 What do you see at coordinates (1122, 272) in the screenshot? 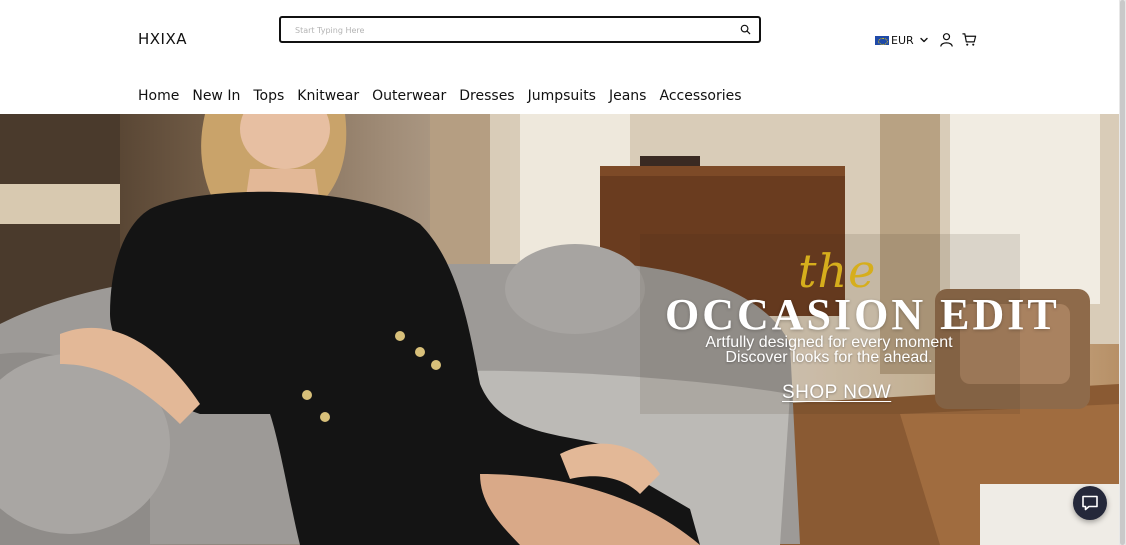
I see `scrollbar-thumb` at bounding box center [1122, 272].